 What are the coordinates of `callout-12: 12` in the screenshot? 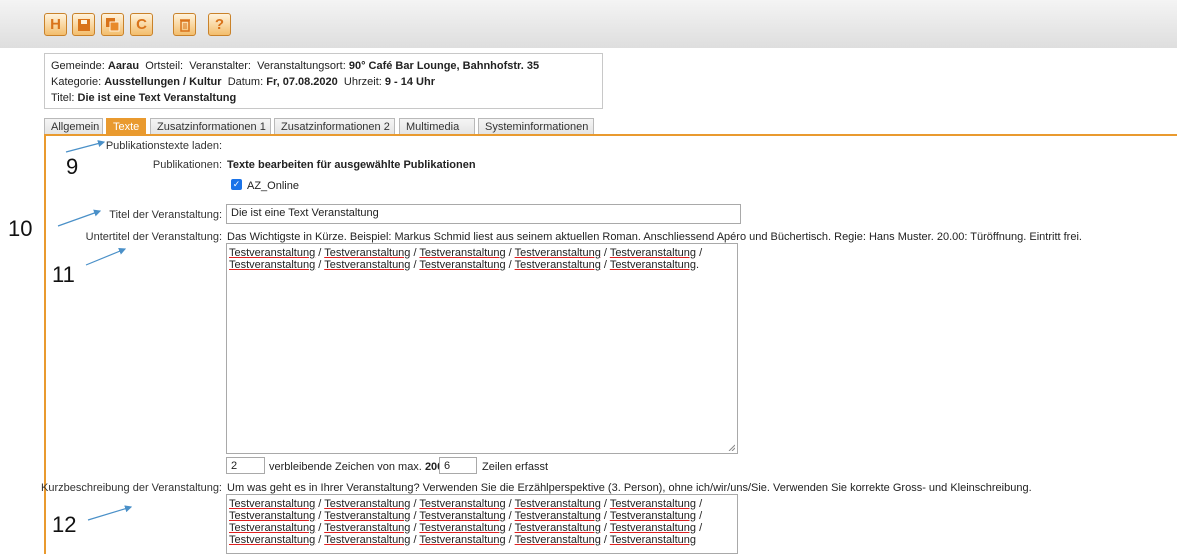 It's located at (64, 524).